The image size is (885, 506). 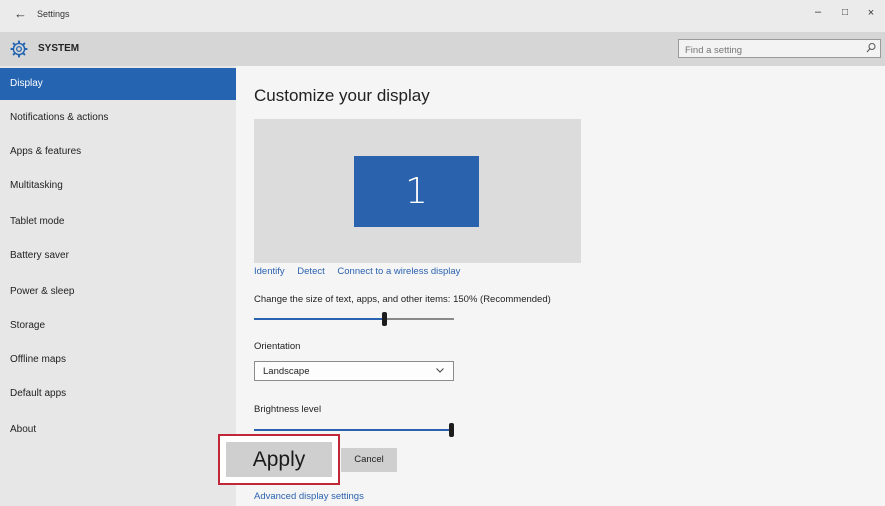 I want to click on apply-button: Apply, so click(x=279, y=459).